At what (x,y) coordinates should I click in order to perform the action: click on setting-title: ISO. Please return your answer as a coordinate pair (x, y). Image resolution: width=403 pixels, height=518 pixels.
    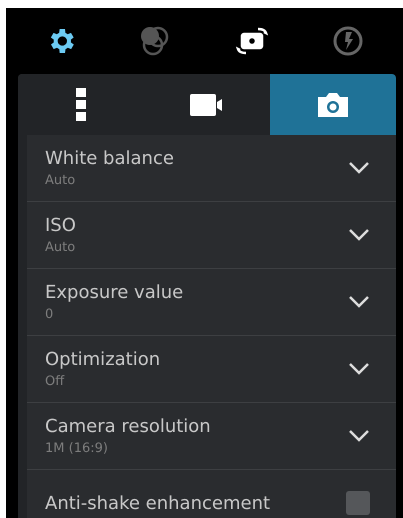
    Looking at the image, I should click on (61, 225).